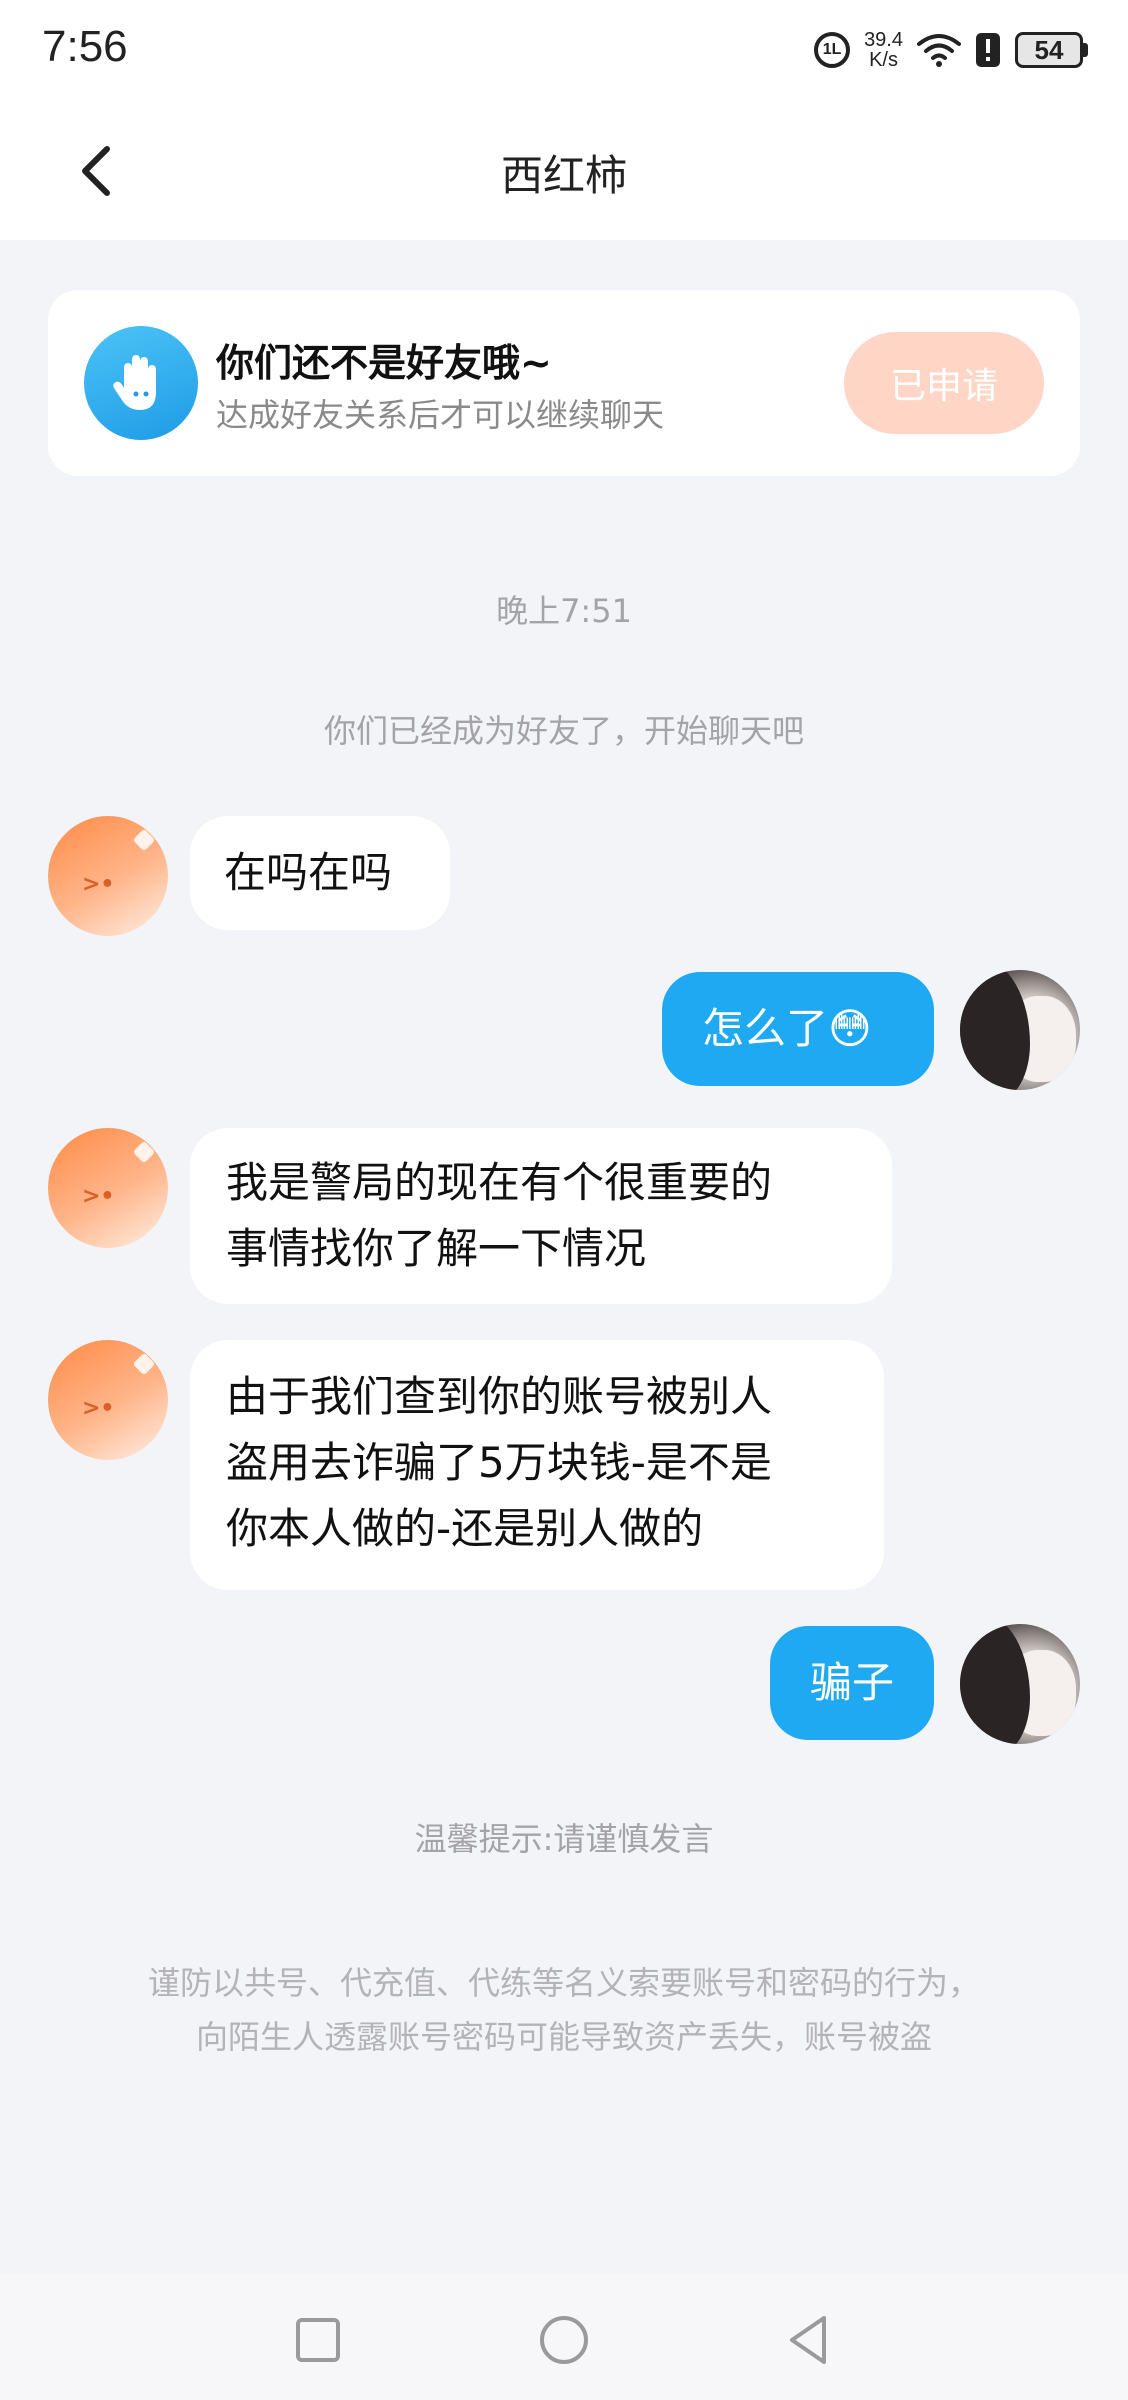  I want to click on message-bubble: 我是警局的现在有个很重要的 事情找你了解一下情况, so click(541, 1216).